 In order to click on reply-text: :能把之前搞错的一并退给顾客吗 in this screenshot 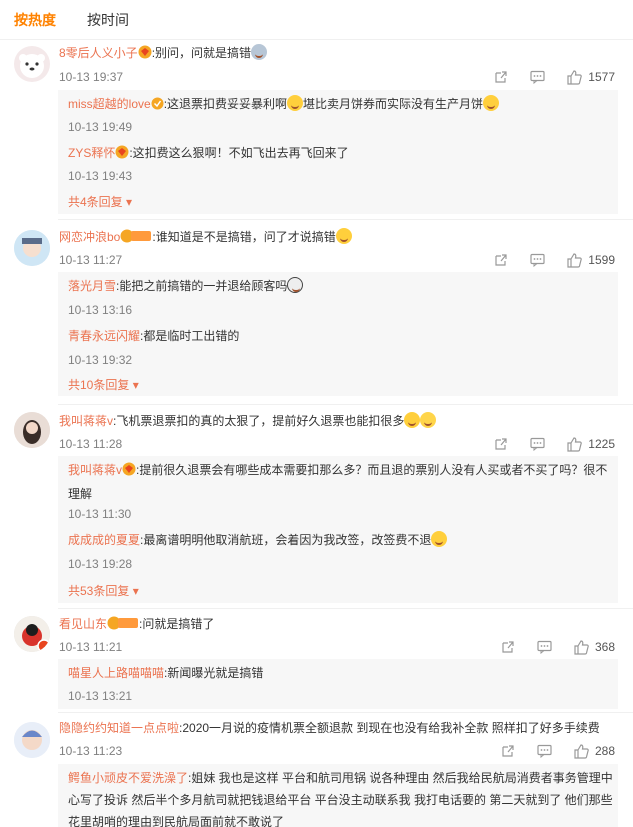, I will do `click(202, 286)`.